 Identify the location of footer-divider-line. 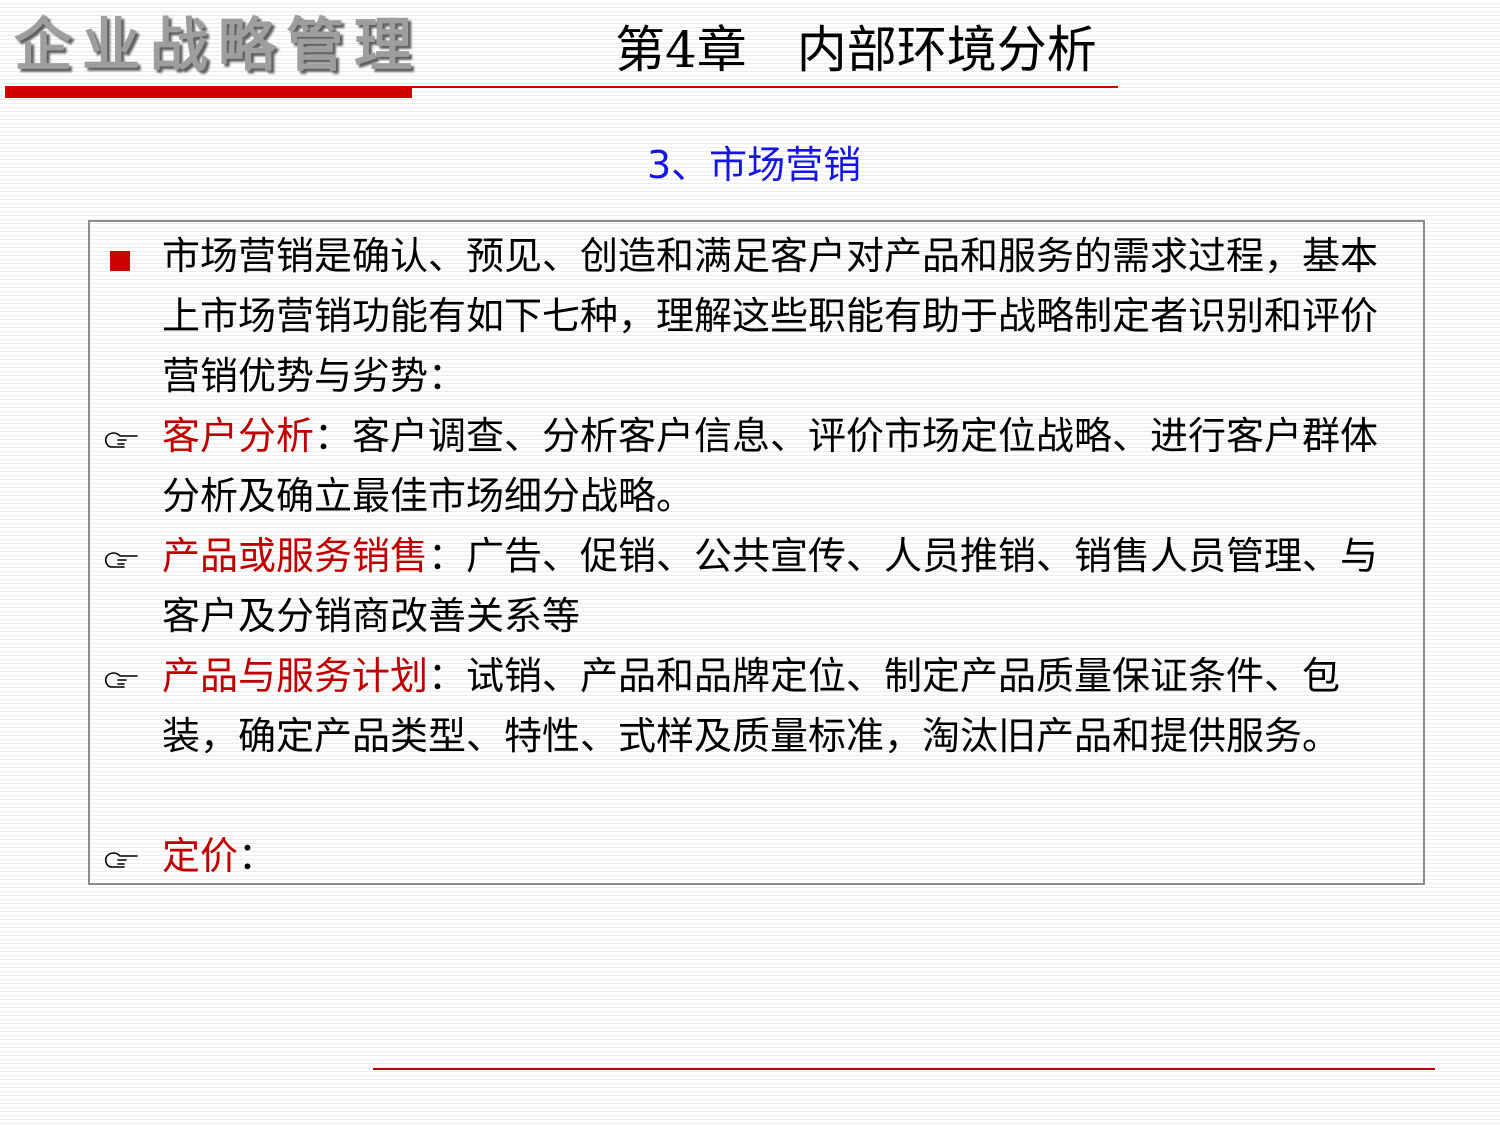
(904, 1069).